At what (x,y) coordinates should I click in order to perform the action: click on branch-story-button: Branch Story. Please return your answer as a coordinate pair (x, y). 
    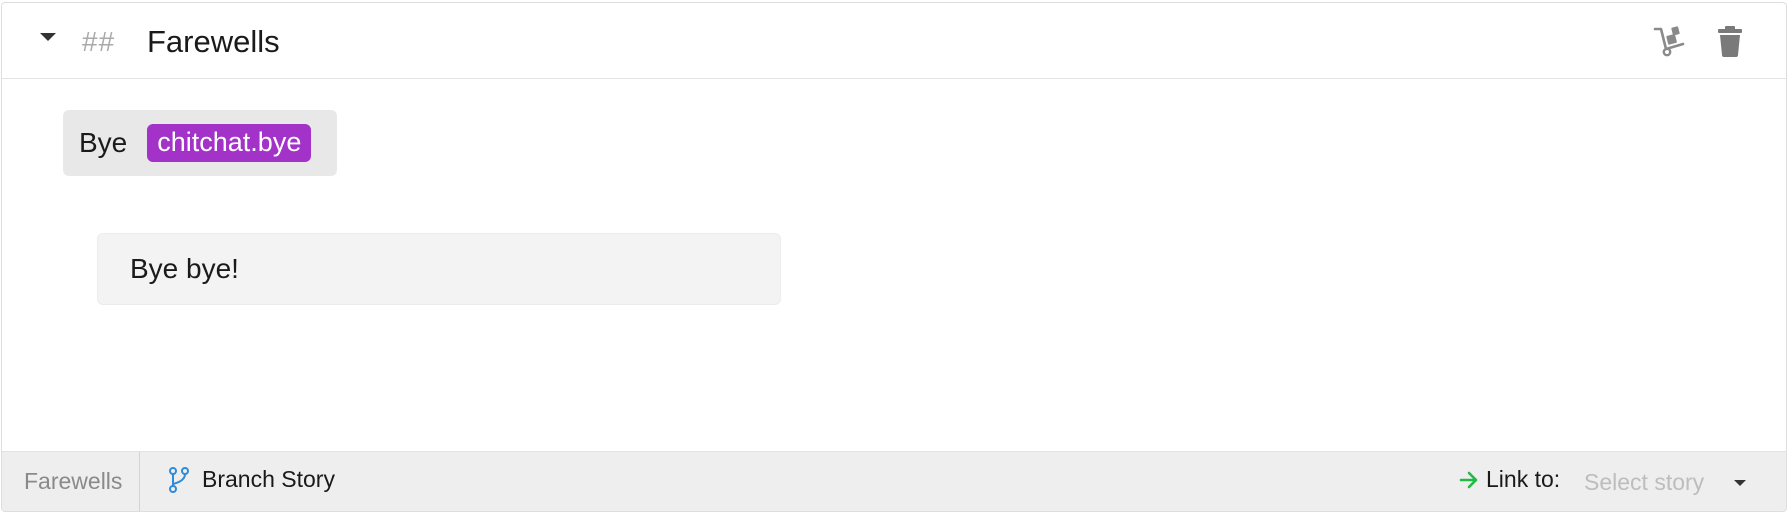
    Looking at the image, I should click on (251, 479).